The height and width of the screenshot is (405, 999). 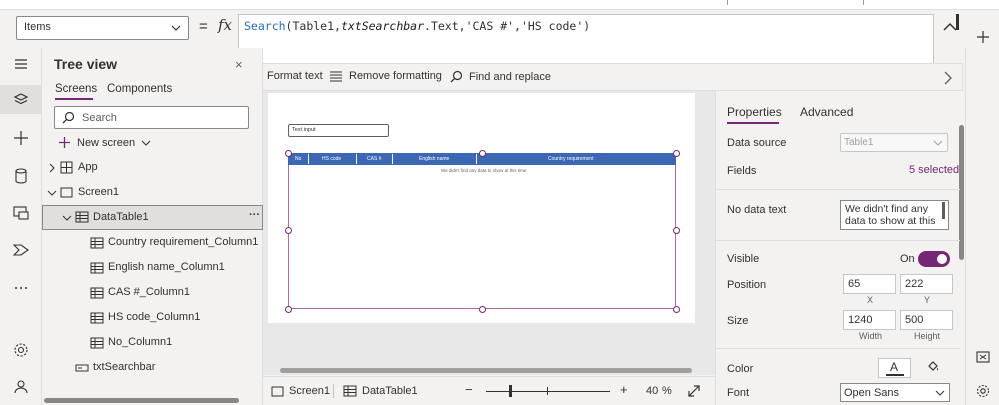 What do you see at coordinates (933, 366) in the screenshot?
I see `fill-color-icon` at bounding box center [933, 366].